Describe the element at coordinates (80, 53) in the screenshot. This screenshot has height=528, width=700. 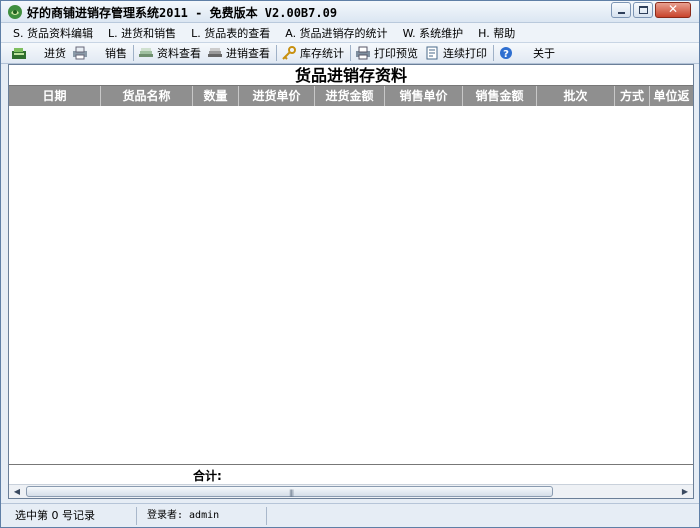
I see `printer-icon` at that location.